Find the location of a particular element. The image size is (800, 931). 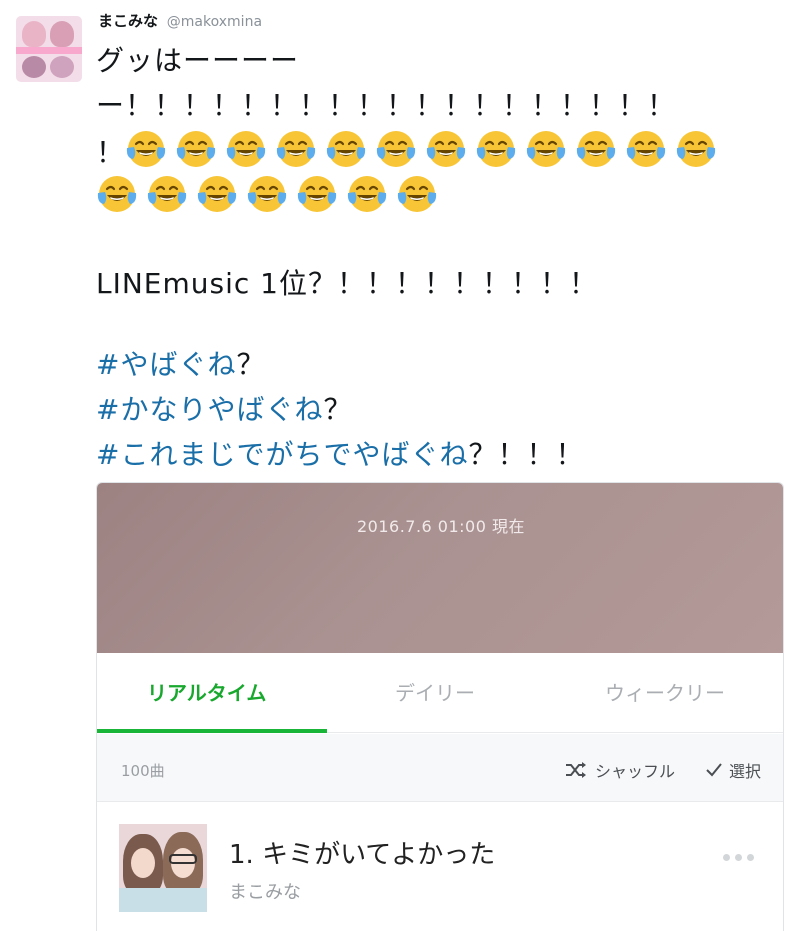

user-handle: @makoxmina is located at coordinates (214, 22).